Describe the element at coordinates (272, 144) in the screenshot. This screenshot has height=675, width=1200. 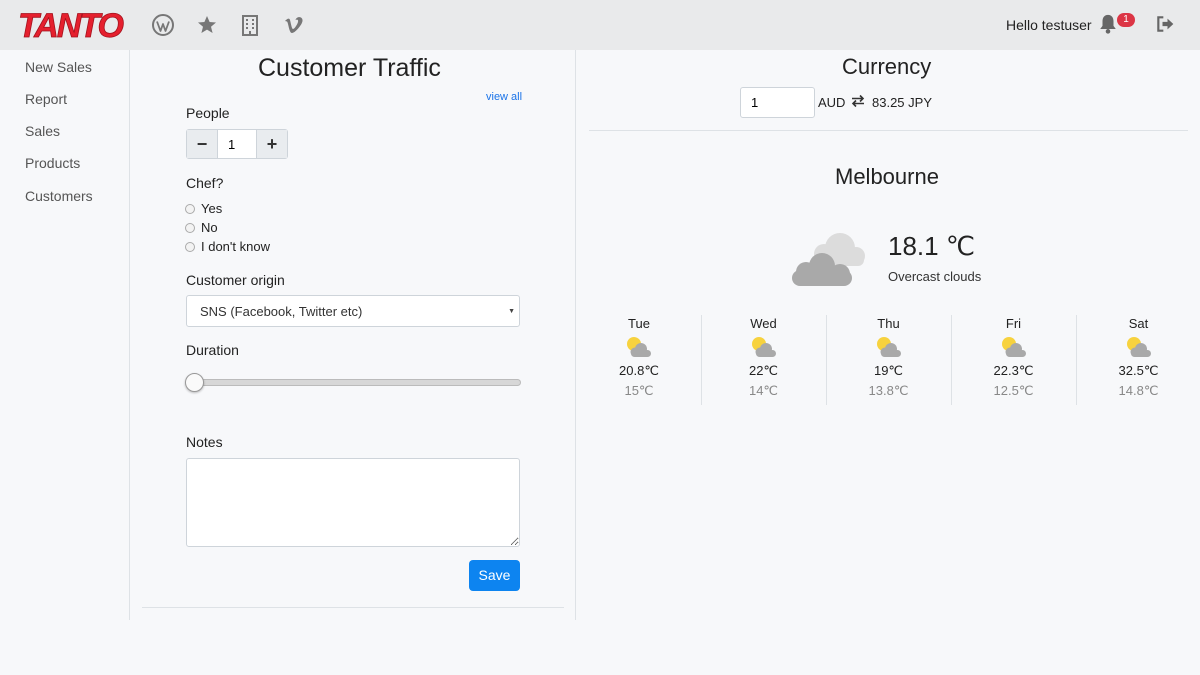
I see `increment-button: +` at that location.